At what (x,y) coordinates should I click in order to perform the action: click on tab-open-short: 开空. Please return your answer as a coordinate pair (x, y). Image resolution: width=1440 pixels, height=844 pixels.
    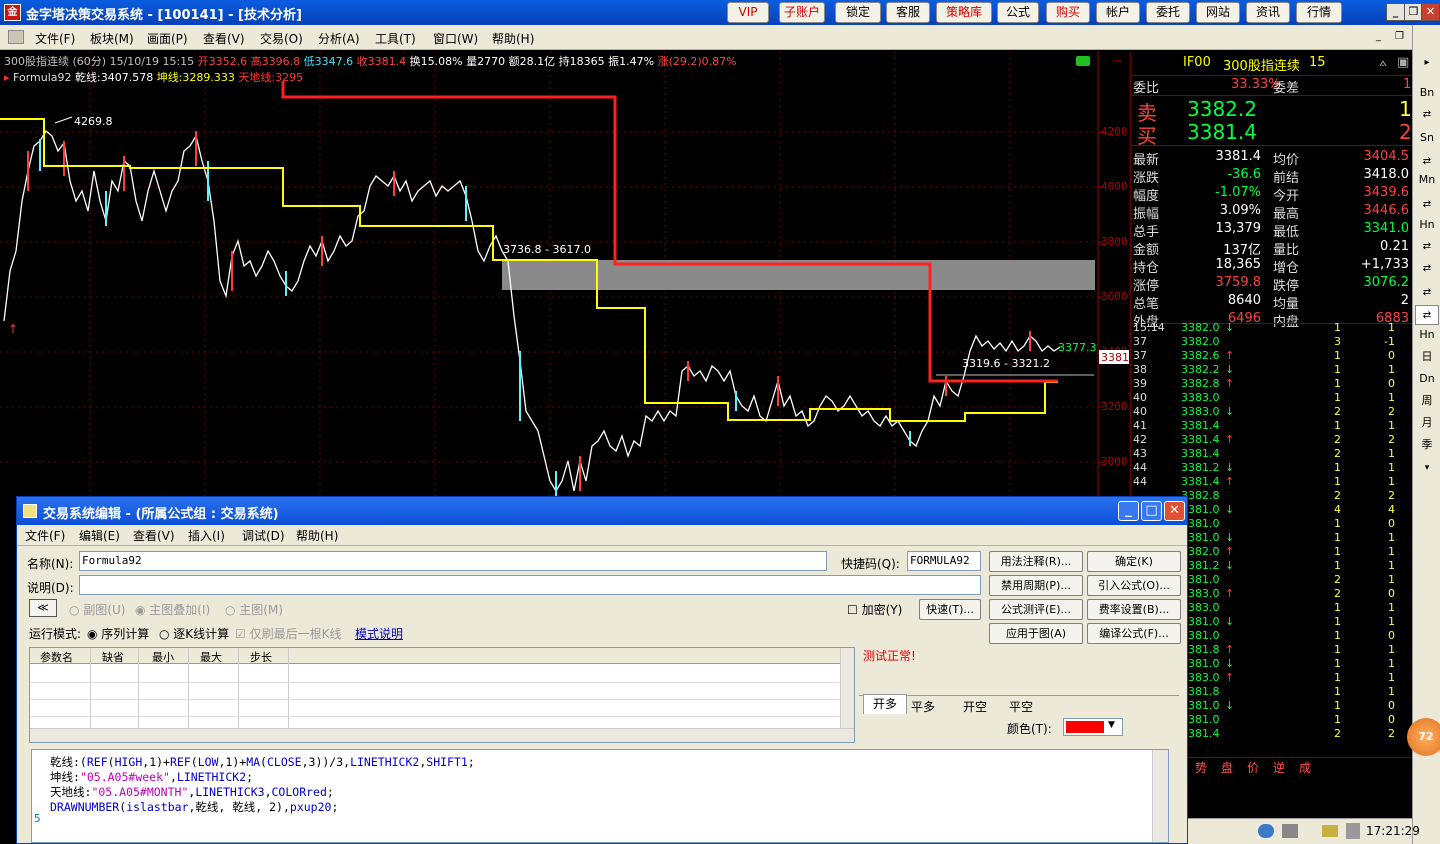
    Looking at the image, I should click on (975, 706).